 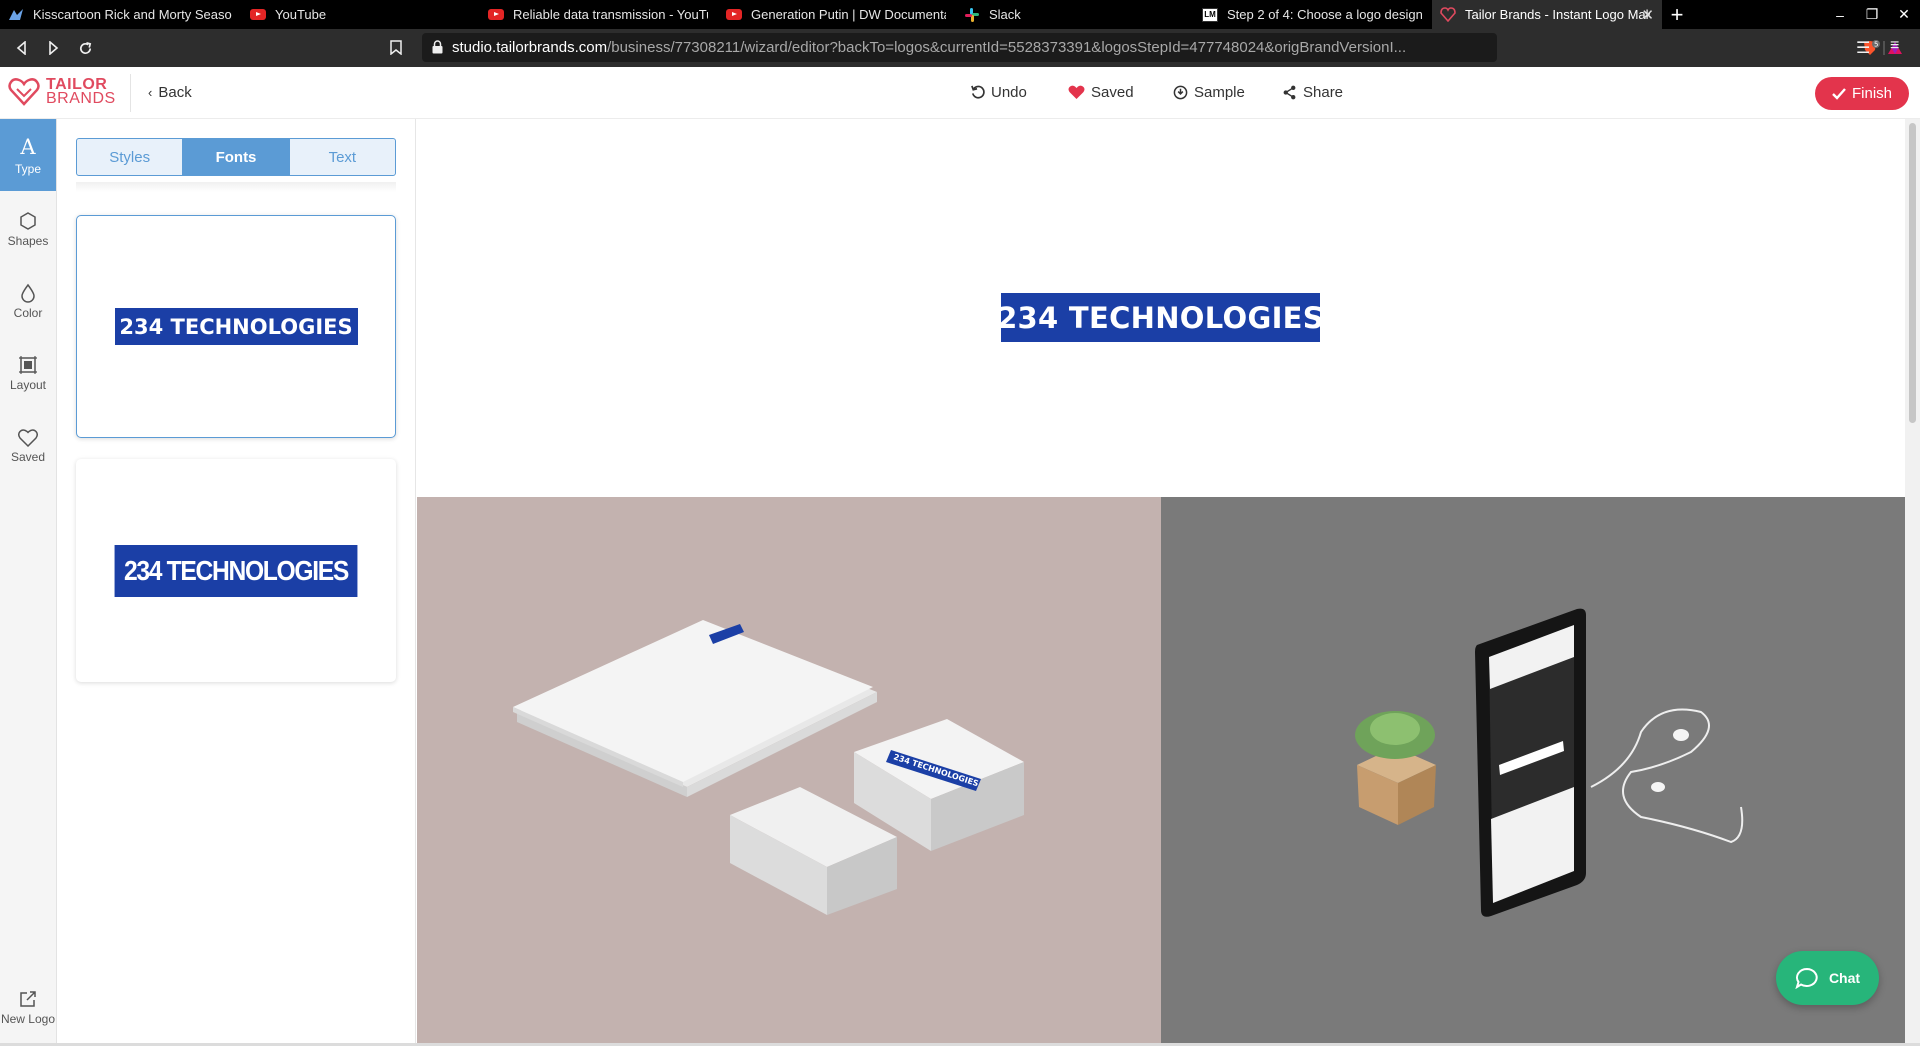 I want to click on reading-list-icon: ☰, so click(x=1863, y=48).